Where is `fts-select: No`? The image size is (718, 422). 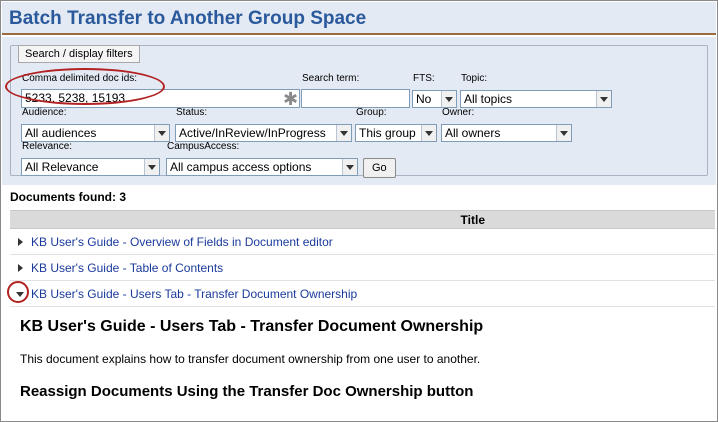
fts-select: No is located at coordinates (434, 99).